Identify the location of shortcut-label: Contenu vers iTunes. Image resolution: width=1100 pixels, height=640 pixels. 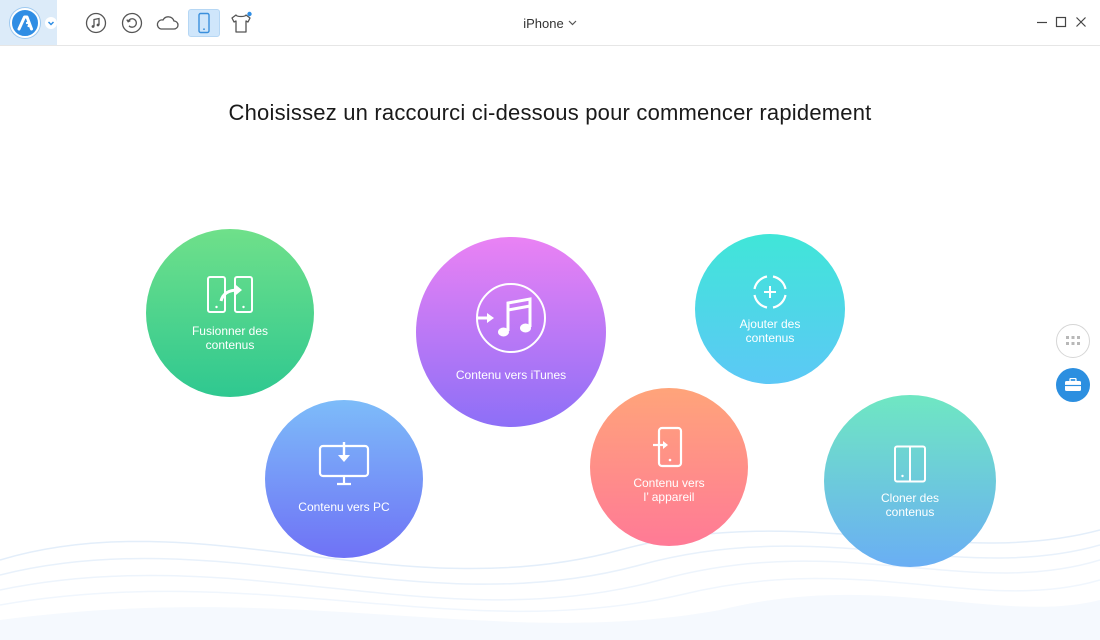
(511, 375).